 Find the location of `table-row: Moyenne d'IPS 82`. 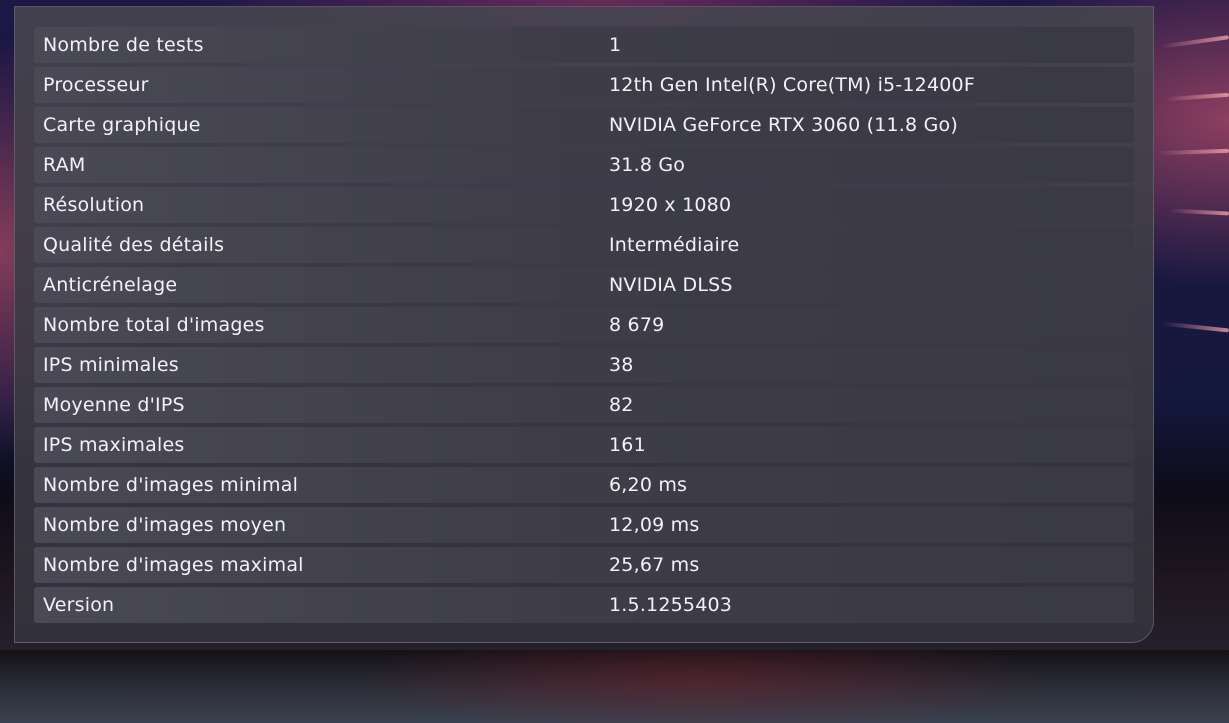

table-row: Moyenne d'IPS 82 is located at coordinates (584, 405).